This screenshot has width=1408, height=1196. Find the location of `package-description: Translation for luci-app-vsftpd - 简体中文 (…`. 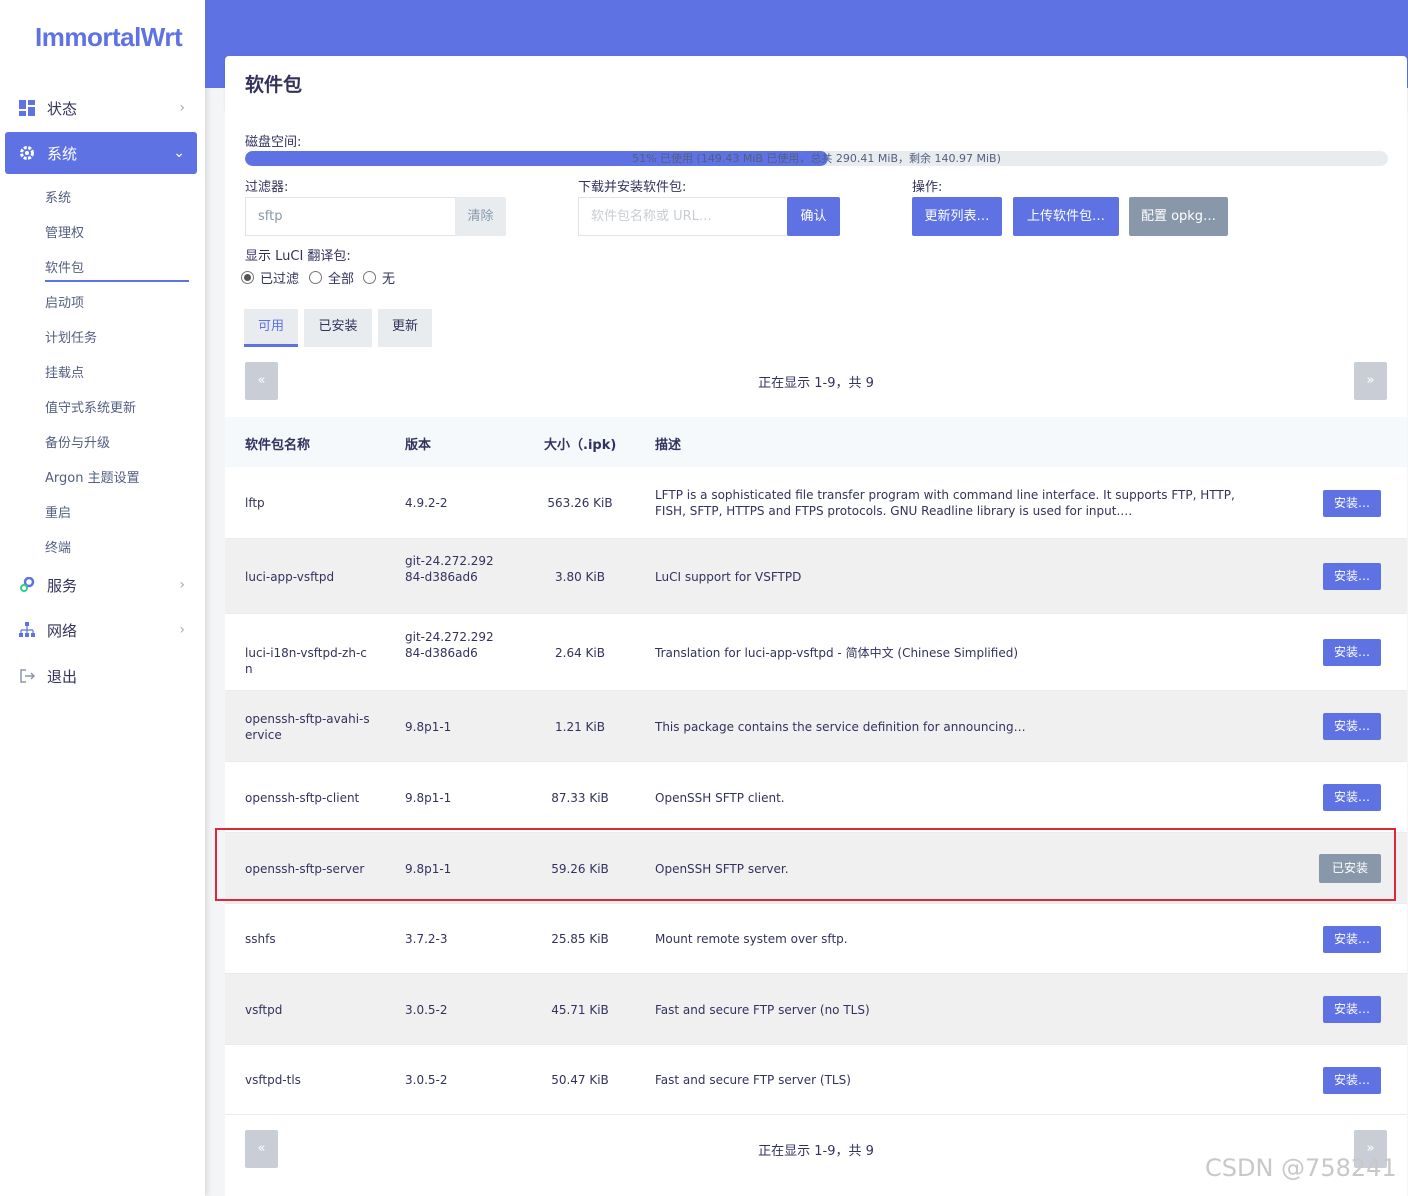

package-description: Translation for luci-app-vsftpd - 简体中文 (… is located at coordinates (836, 653).